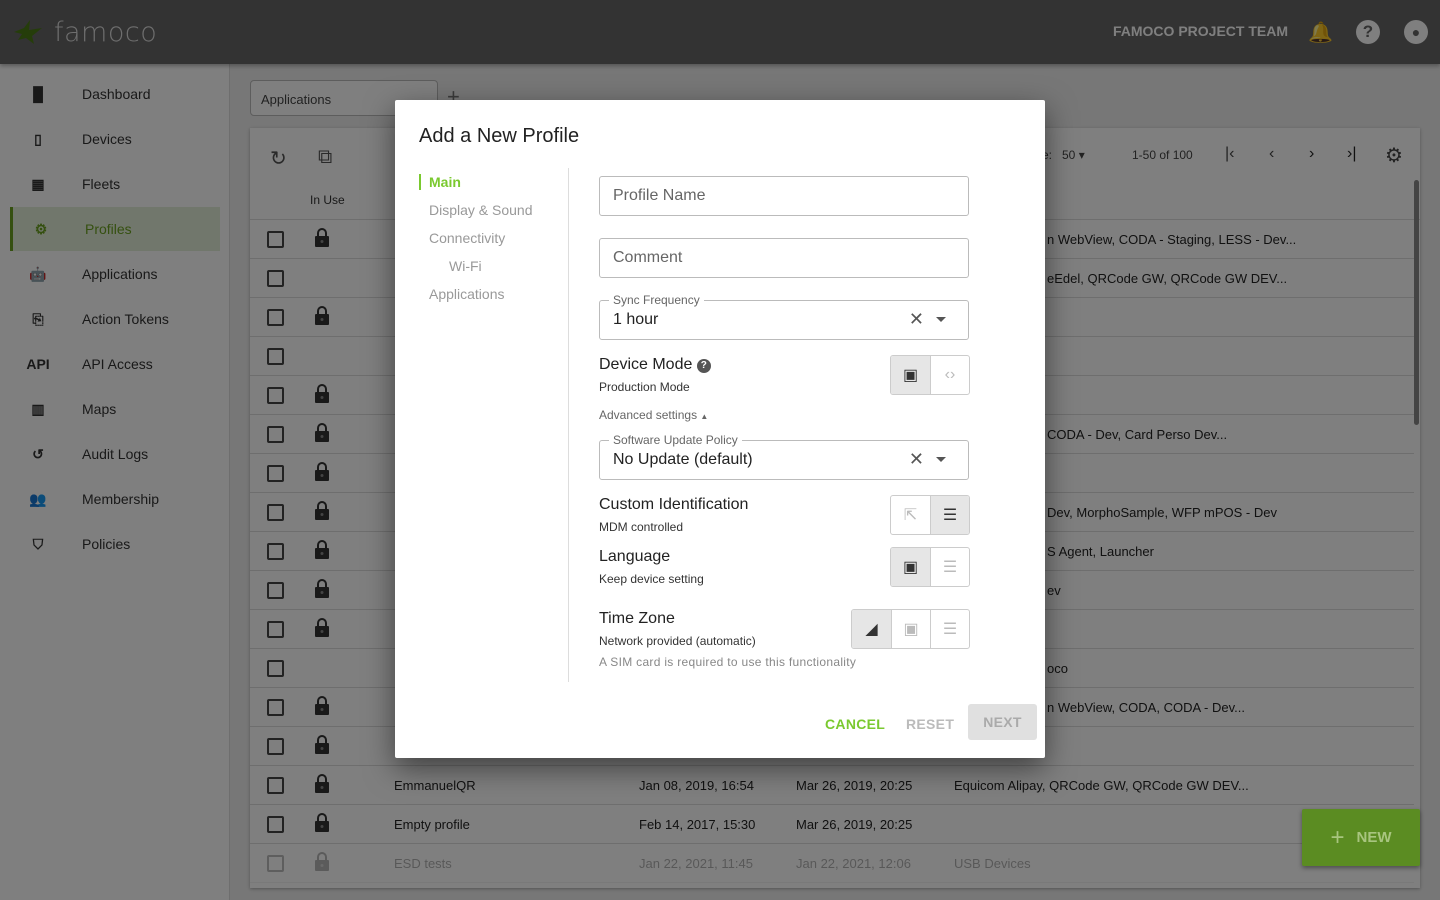  What do you see at coordinates (949, 375) in the screenshot?
I see `developer-mode-icon: ‹›` at bounding box center [949, 375].